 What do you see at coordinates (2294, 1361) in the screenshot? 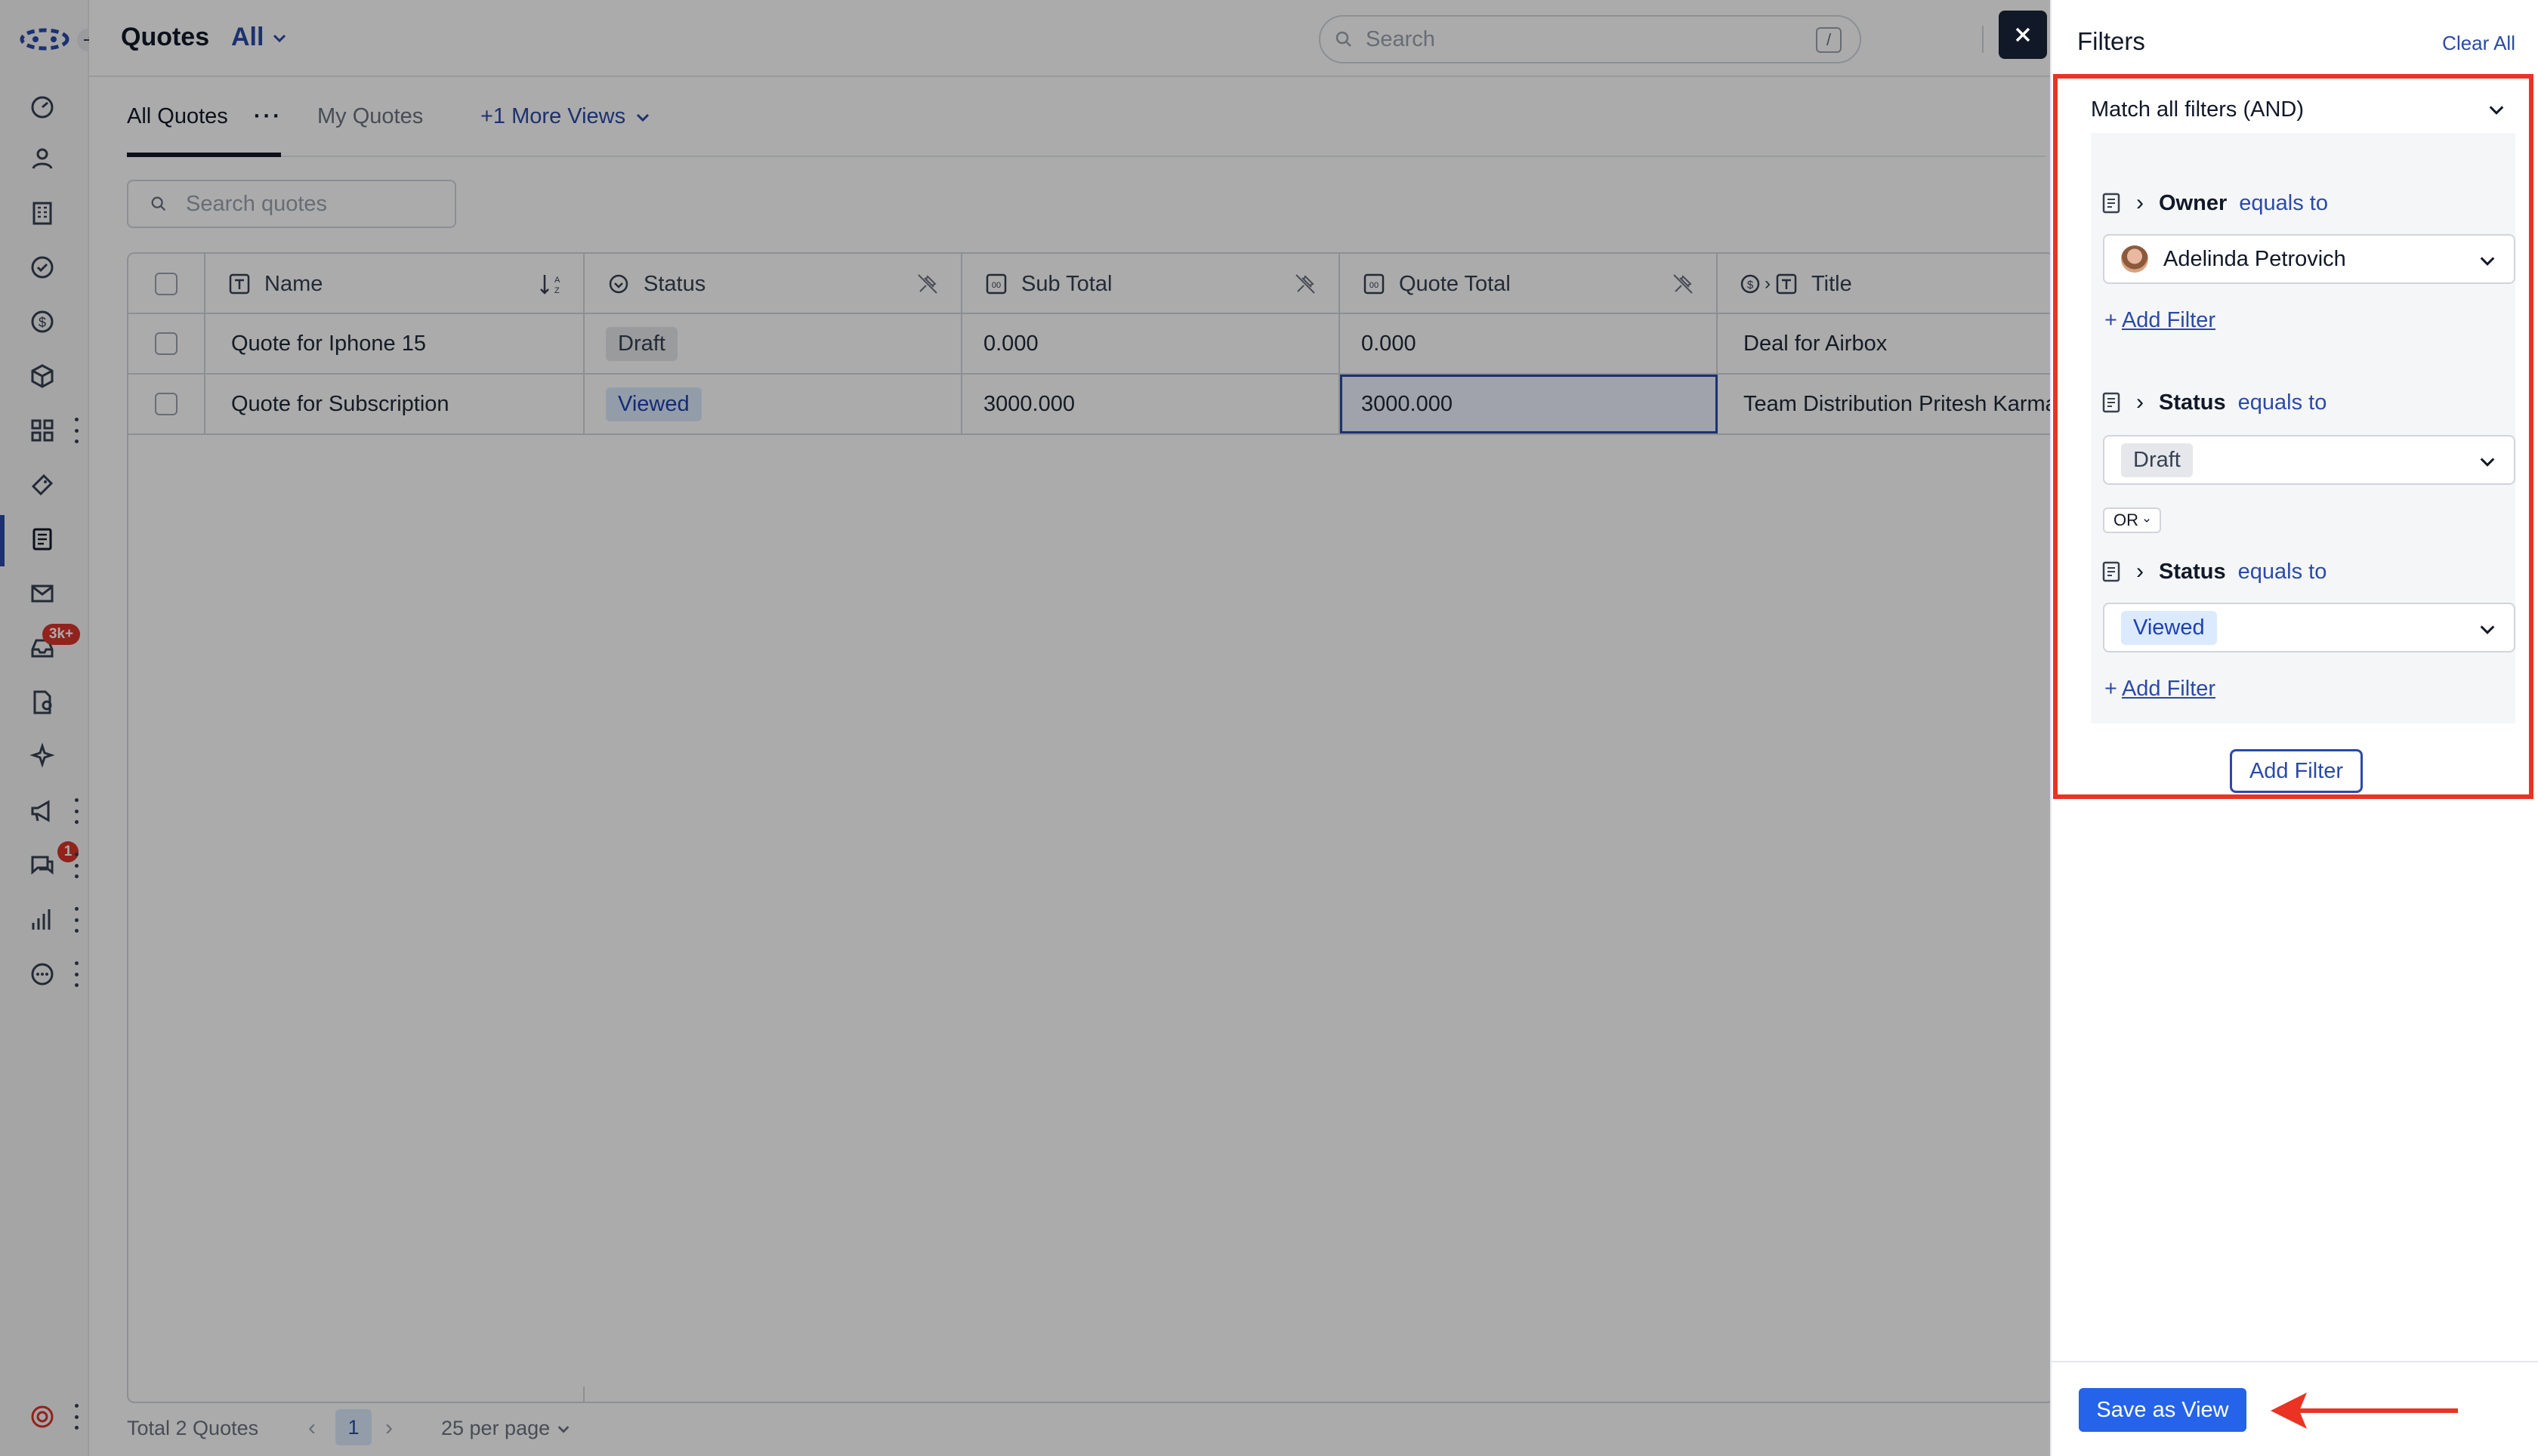
I see `panel-footer-divider` at bounding box center [2294, 1361].